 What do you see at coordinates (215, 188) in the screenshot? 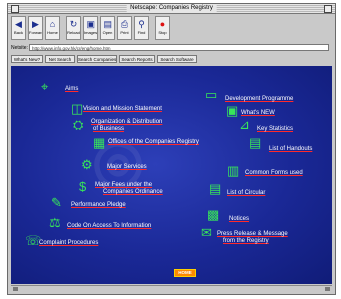
I see `circular-icon: ▤` at bounding box center [215, 188].